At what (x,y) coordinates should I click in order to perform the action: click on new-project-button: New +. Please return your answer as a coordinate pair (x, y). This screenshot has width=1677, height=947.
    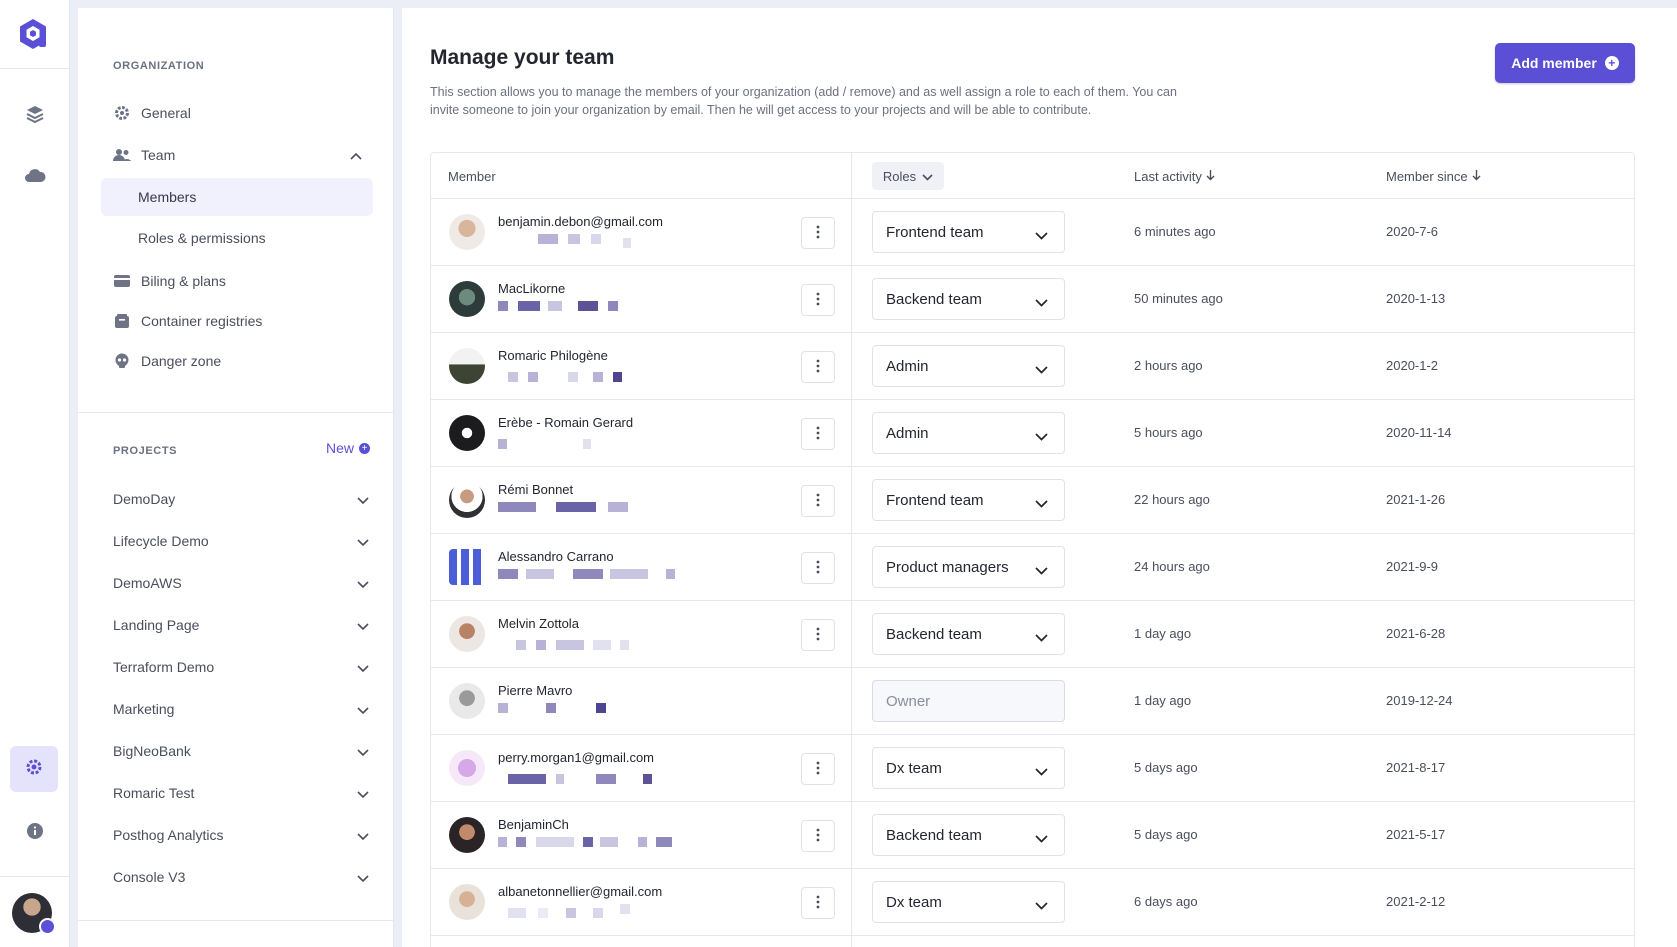
    Looking at the image, I should click on (348, 448).